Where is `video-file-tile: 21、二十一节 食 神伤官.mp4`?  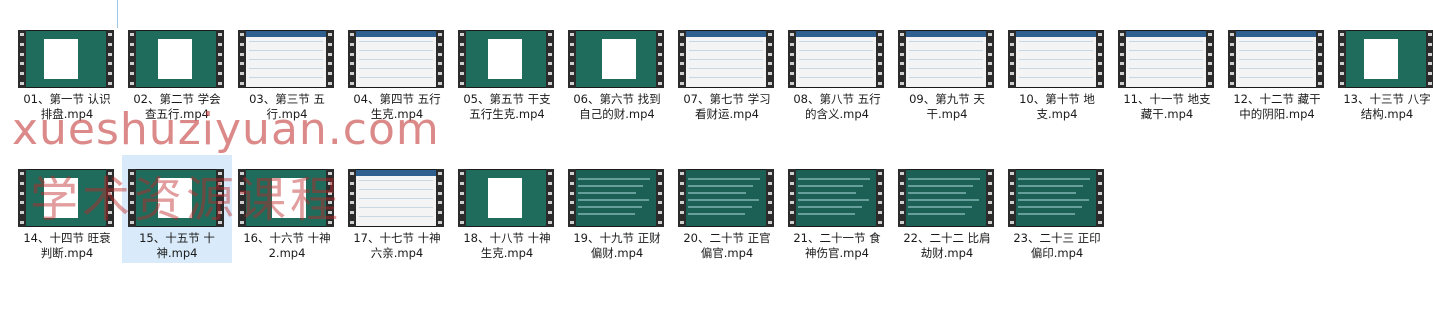
video-file-tile: 21、二十一节 食 神伤官.mp4 is located at coordinates (837, 209).